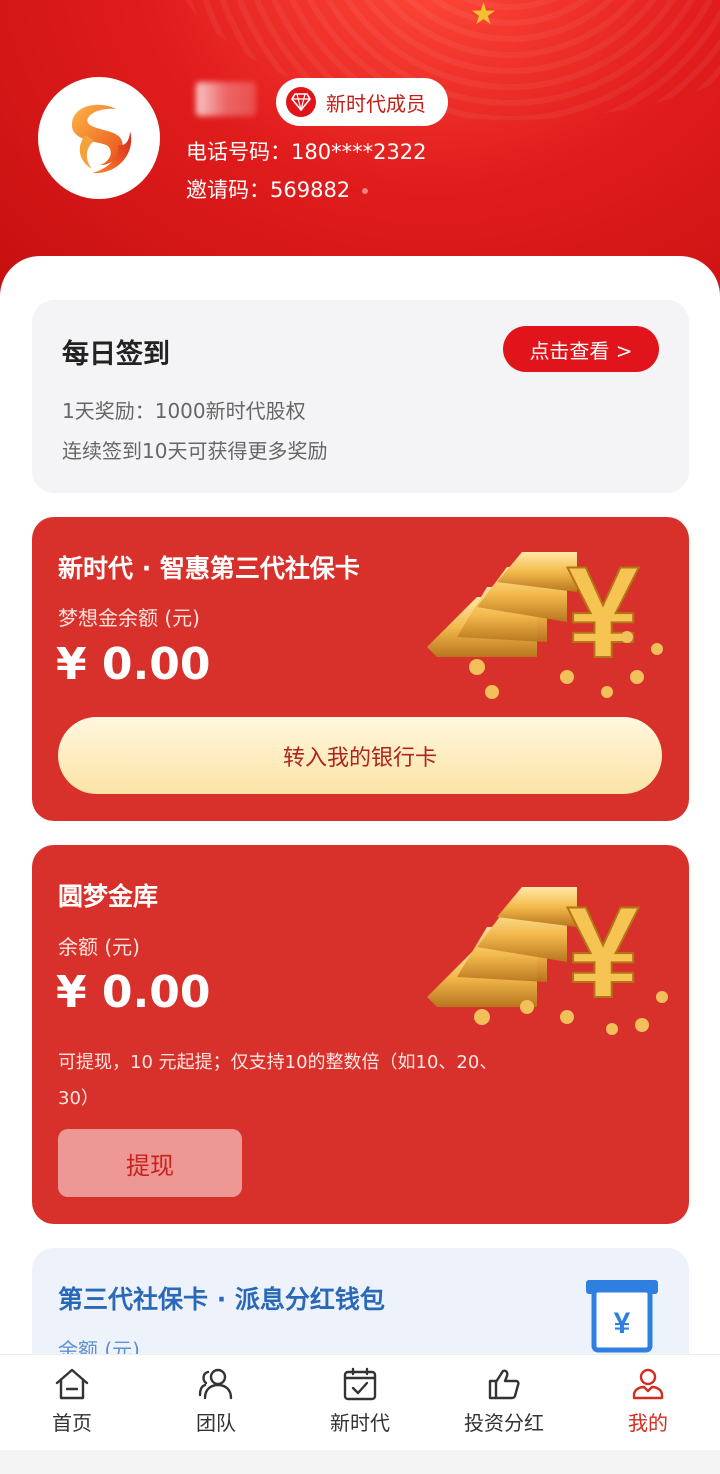 The height and width of the screenshot is (1474, 720). I want to click on invite-code-row: 邀请码：569882, so click(277, 189).